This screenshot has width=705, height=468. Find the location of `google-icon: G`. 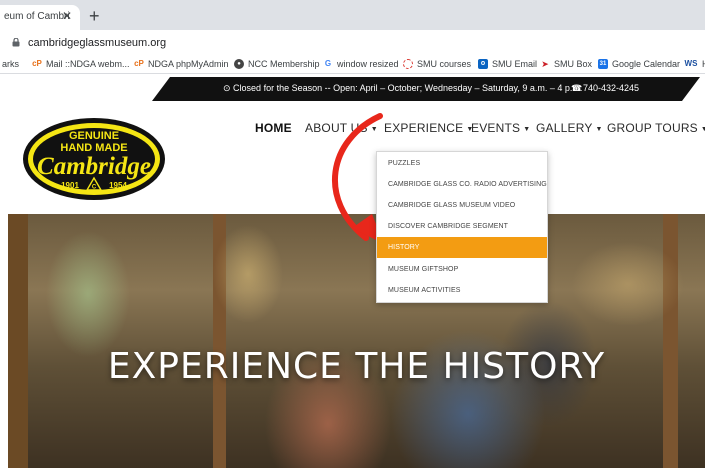

google-icon: G is located at coordinates (328, 63).